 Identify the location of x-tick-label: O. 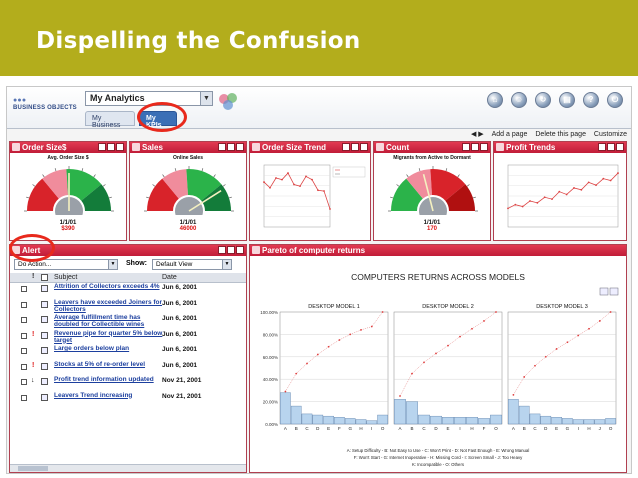
(383, 428).